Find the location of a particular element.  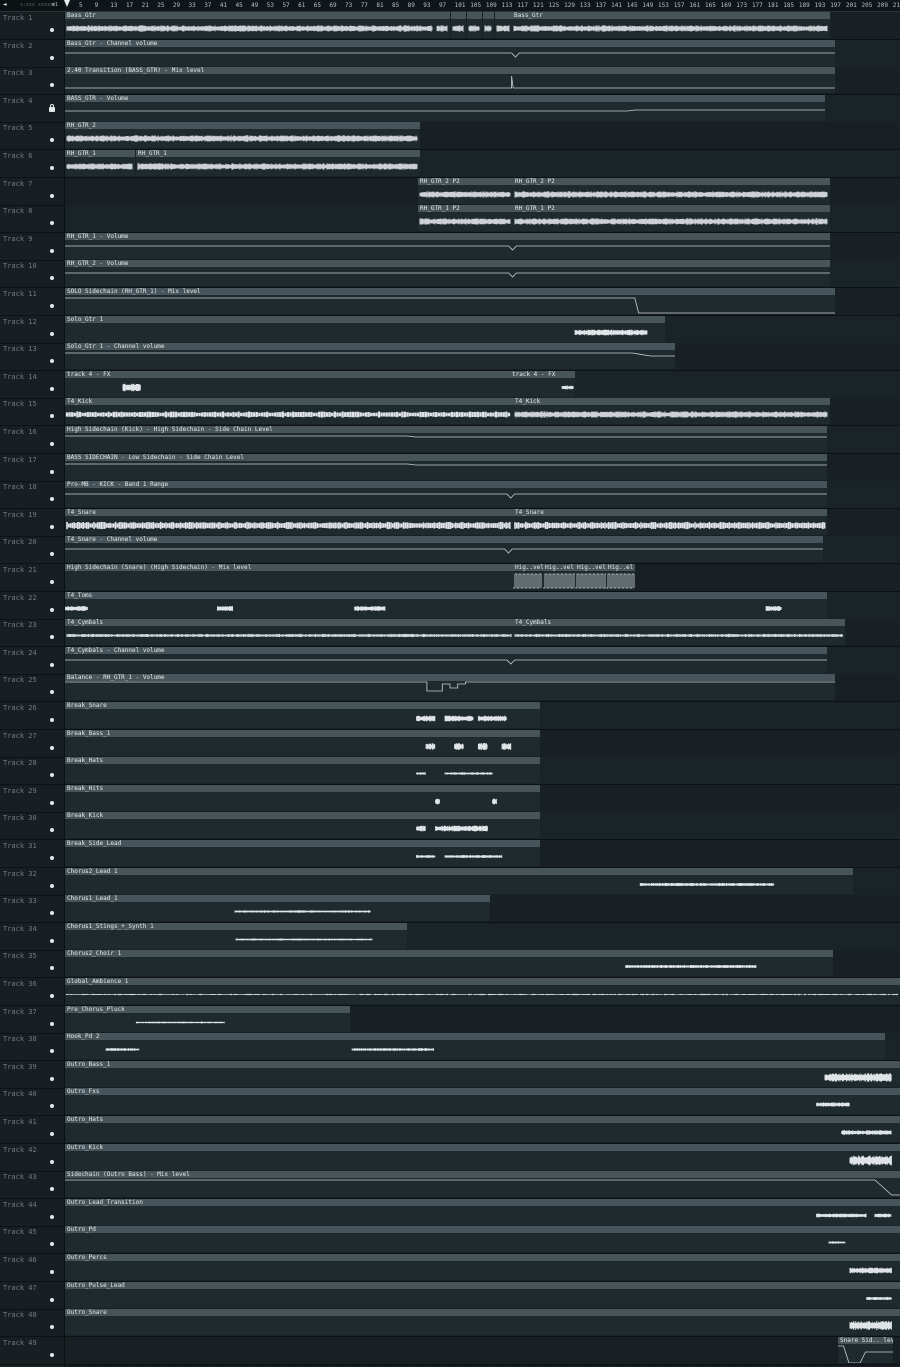

pattern-clip: RH_GTR_1 - Volume is located at coordinates (447, 245).